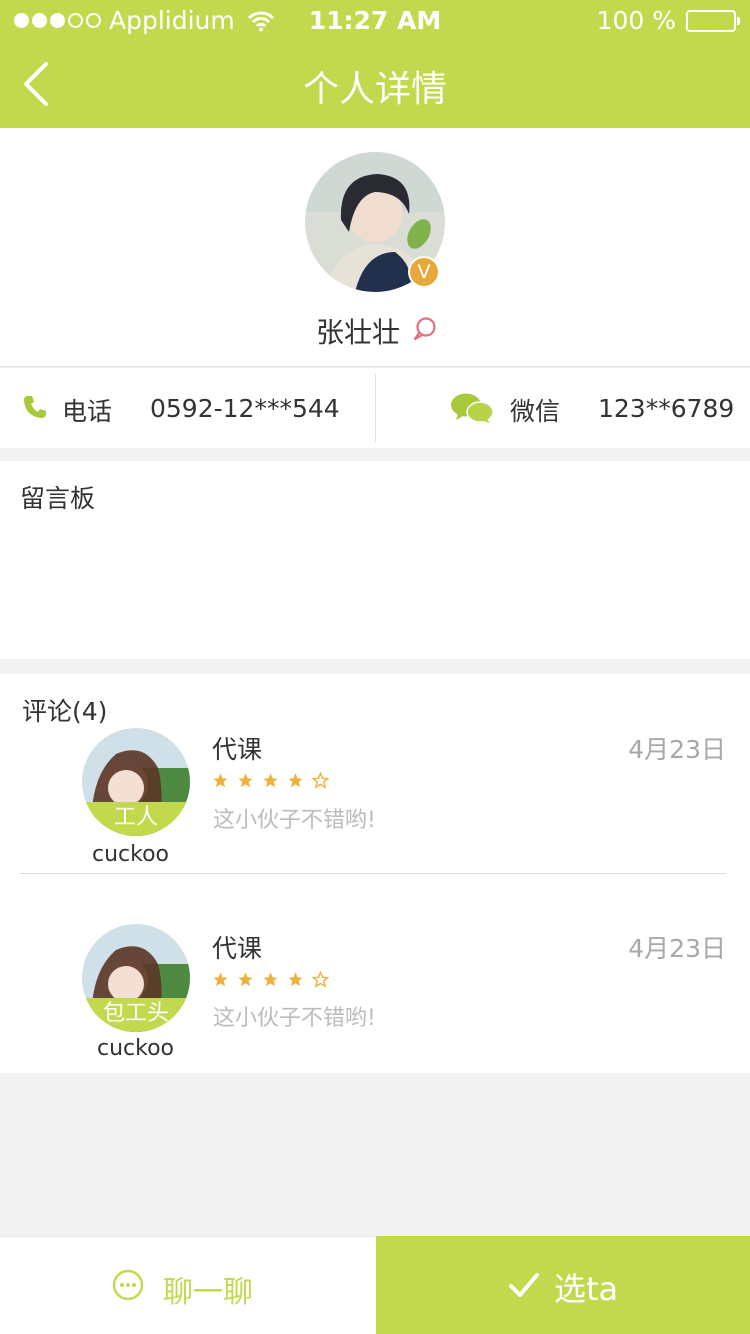 This screenshot has height=1334, width=750. Describe the element at coordinates (375, 560) in the screenshot. I see `message-board: 留言板` at that location.